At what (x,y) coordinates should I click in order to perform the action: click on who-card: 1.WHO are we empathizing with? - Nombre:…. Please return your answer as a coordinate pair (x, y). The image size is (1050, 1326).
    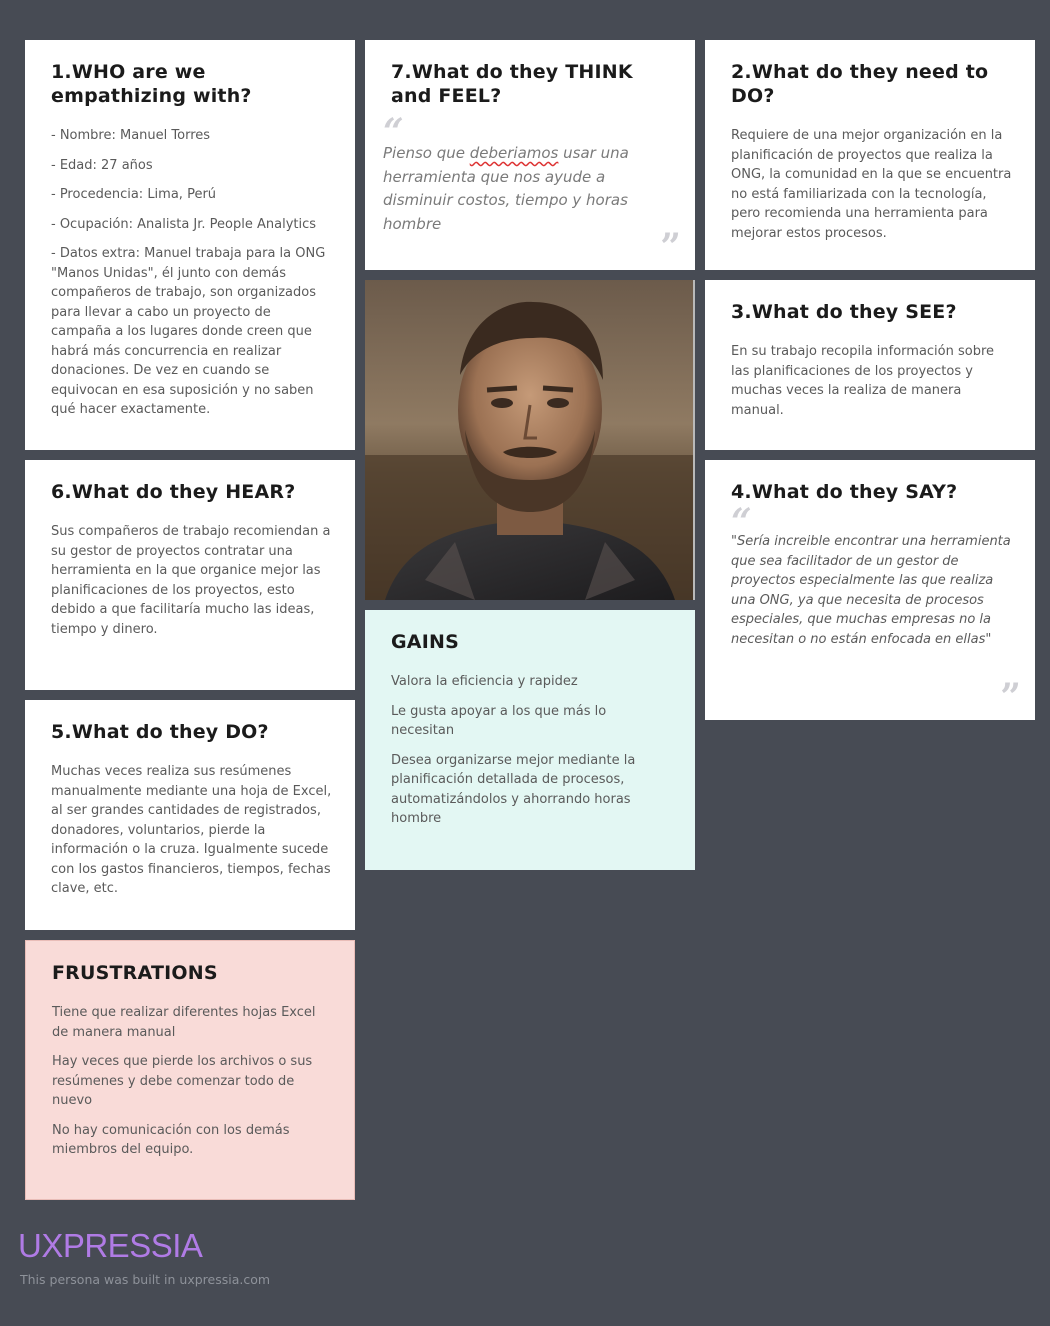
    Looking at the image, I should click on (190, 245).